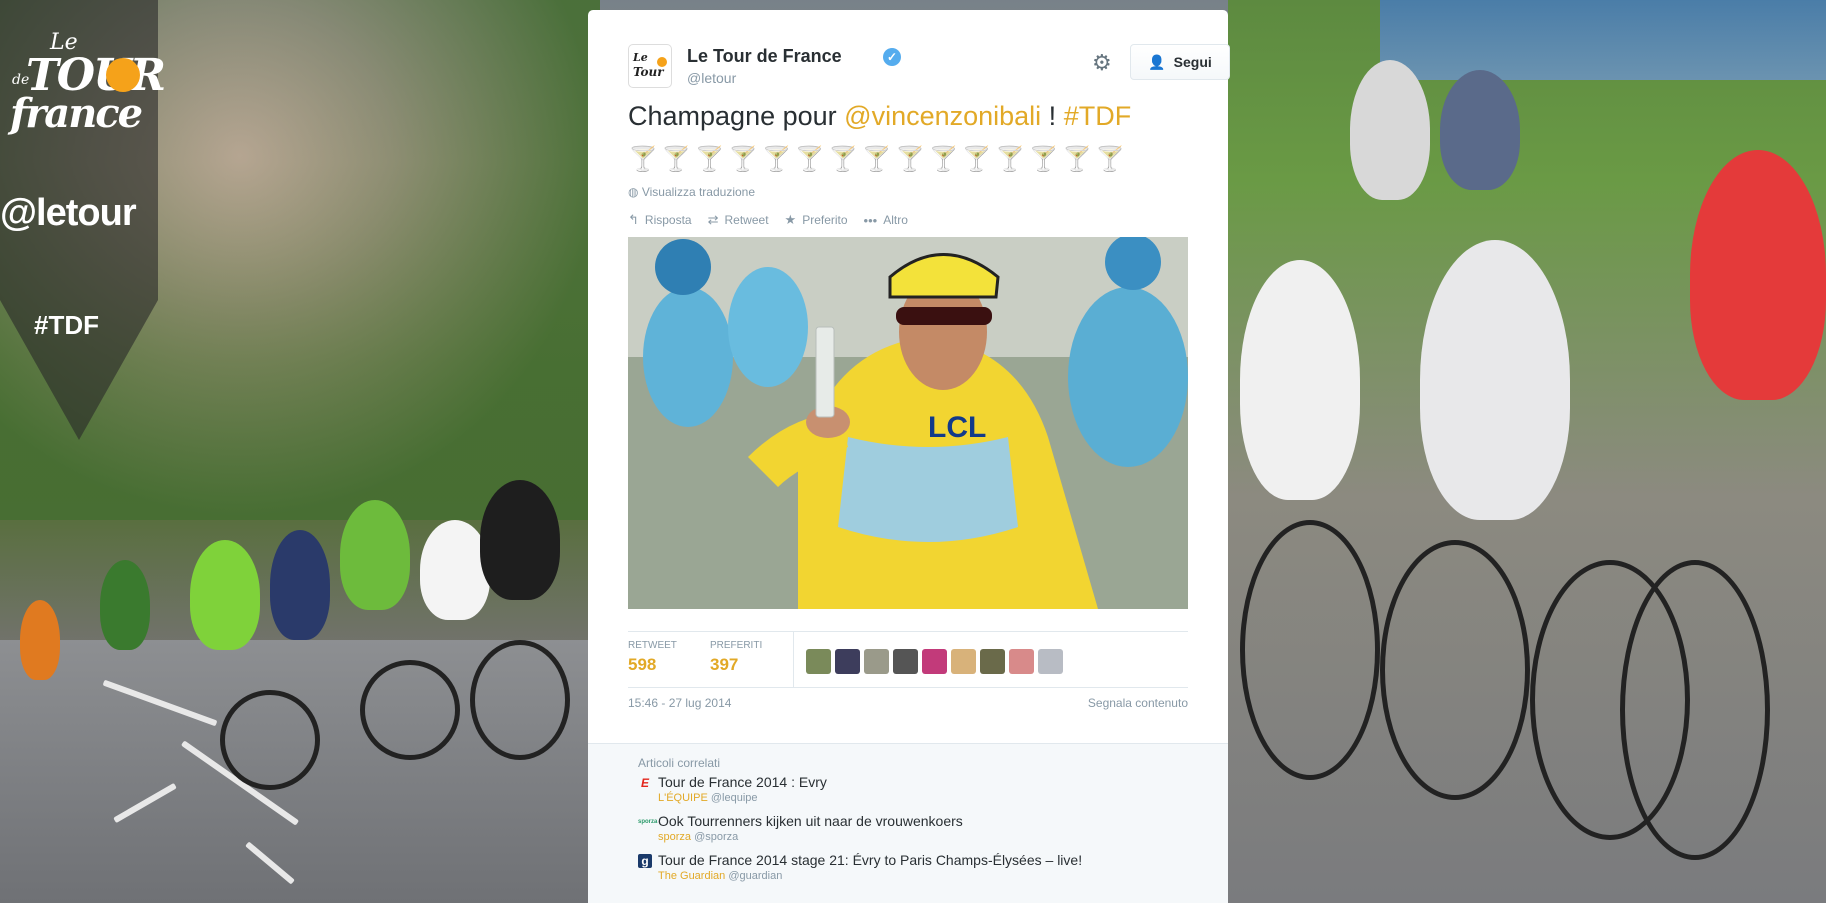 Image resolution: width=1826 pixels, height=903 pixels. What do you see at coordinates (648, 822) in the screenshot?
I see `sporza-icon: sporza` at bounding box center [648, 822].